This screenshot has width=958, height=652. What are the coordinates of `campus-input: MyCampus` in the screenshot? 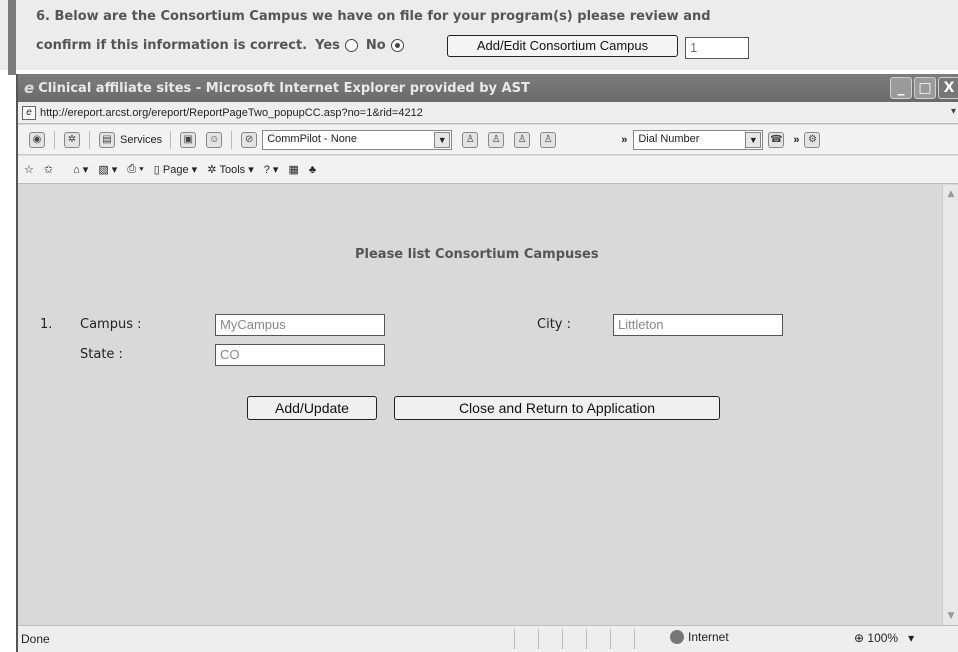 It's located at (300, 325).